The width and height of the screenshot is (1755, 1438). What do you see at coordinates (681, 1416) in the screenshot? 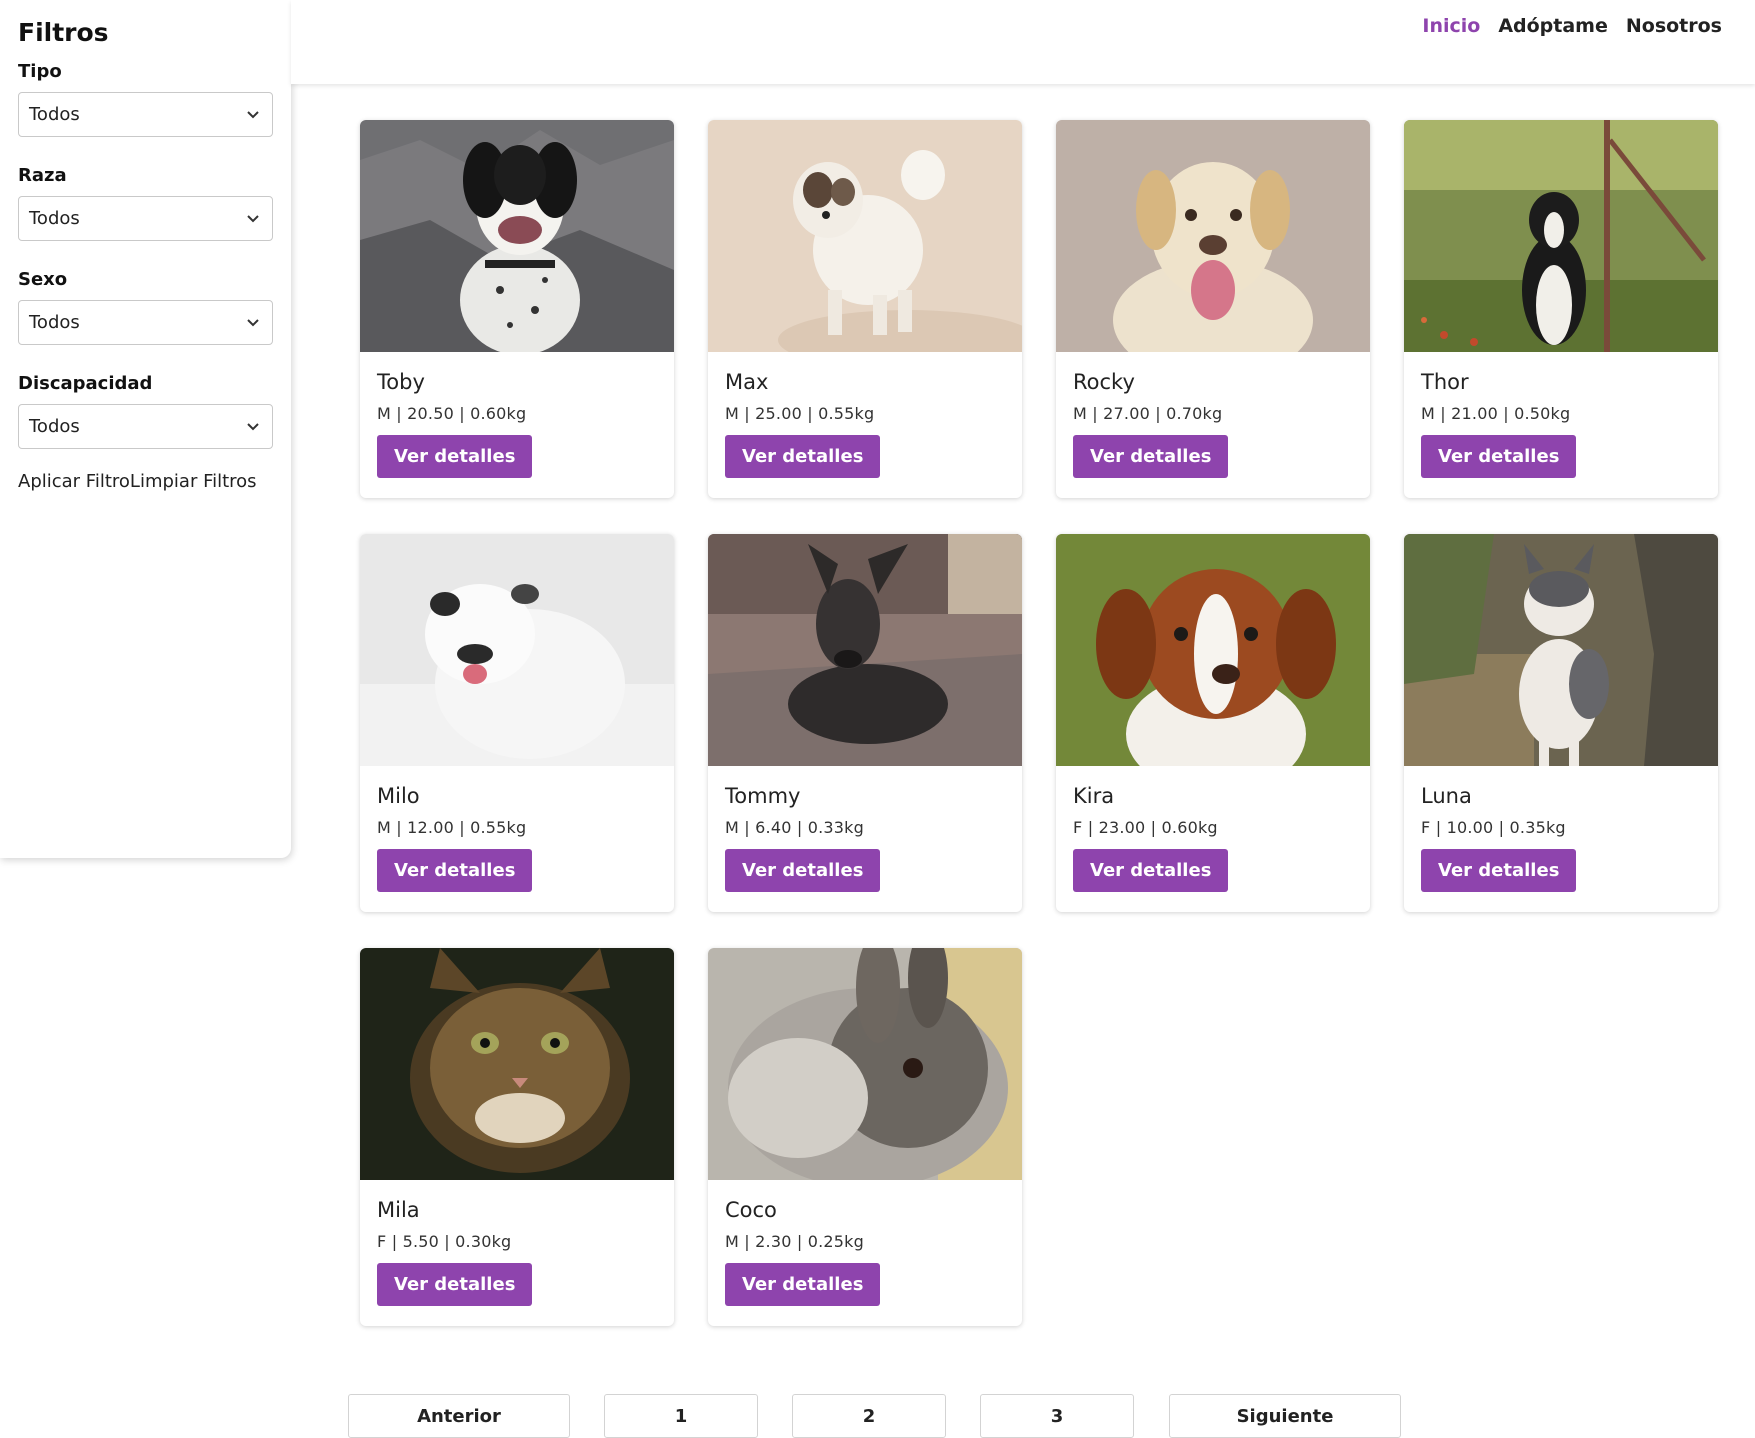
I see `pagination-page-button: 1` at bounding box center [681, 1416].